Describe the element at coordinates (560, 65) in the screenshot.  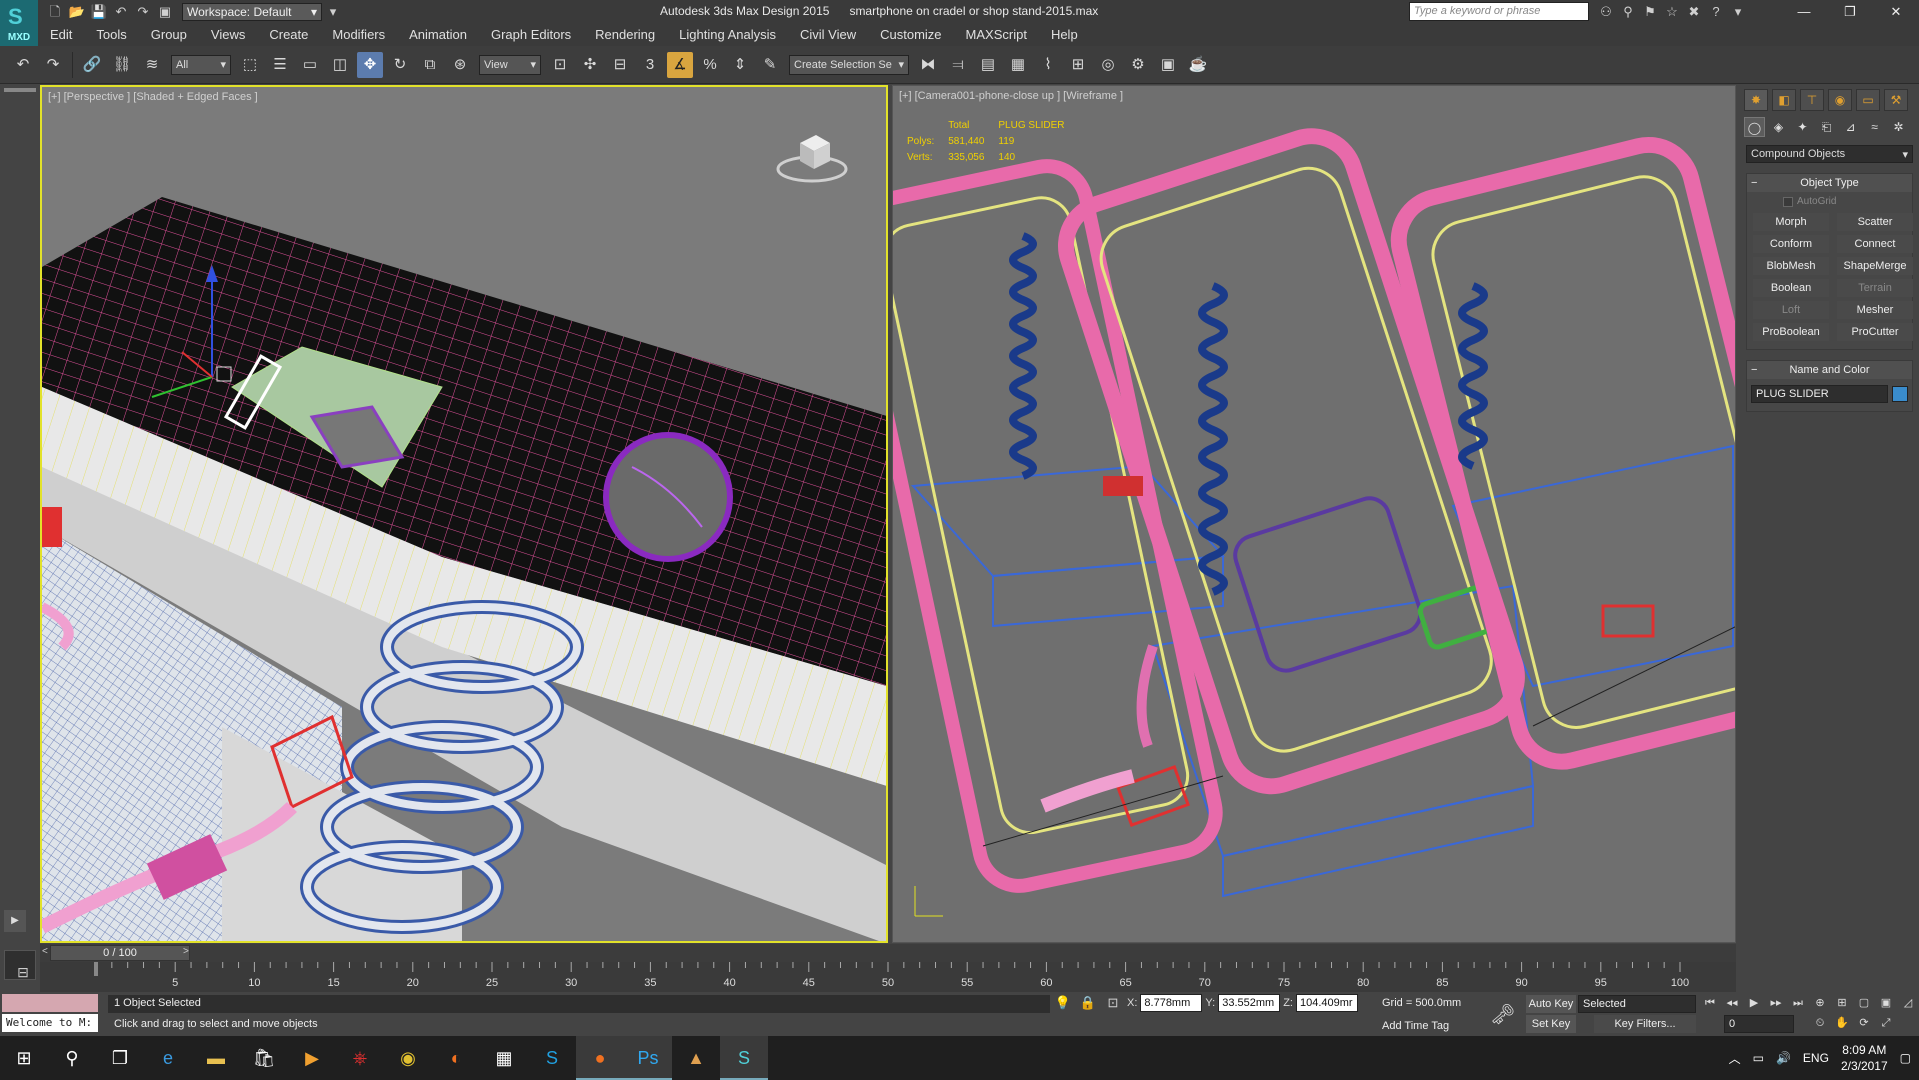
I see `pivot-center-icon: ⊡` at that location.